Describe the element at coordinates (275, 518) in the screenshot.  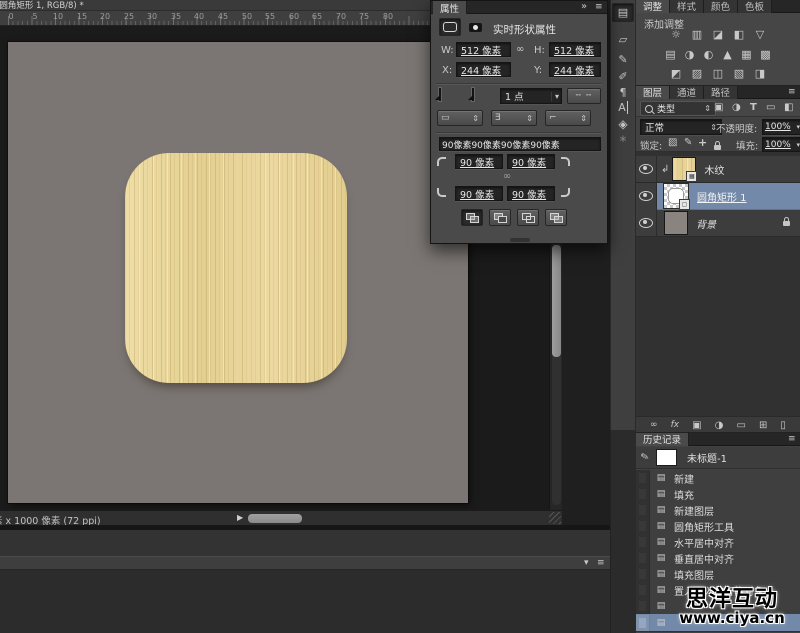
I see `horizontal-scrollbar-thumb` at that location.